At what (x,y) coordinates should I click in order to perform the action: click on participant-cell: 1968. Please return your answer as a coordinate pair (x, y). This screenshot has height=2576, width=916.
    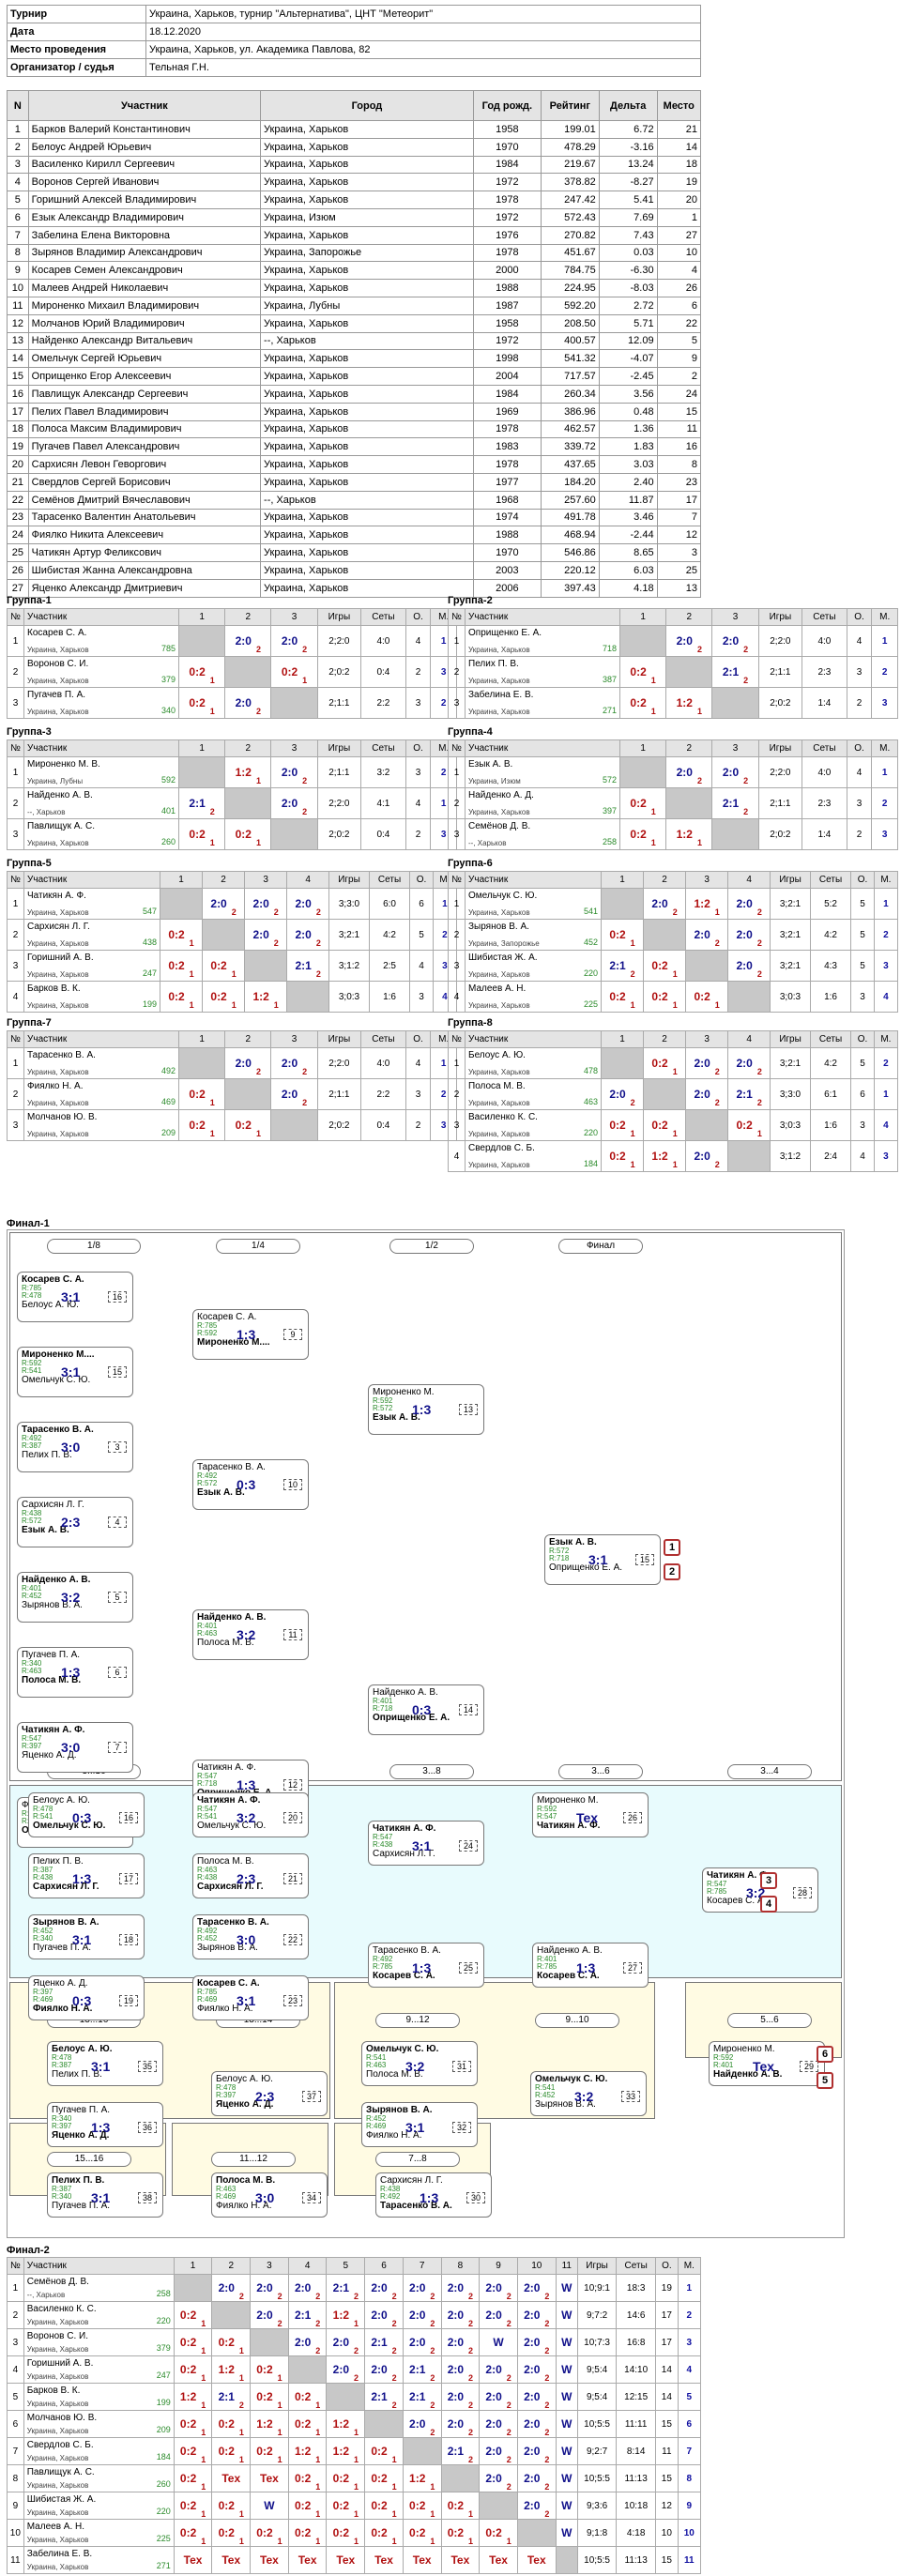
    Looking at the image, I should click on (507, 500).